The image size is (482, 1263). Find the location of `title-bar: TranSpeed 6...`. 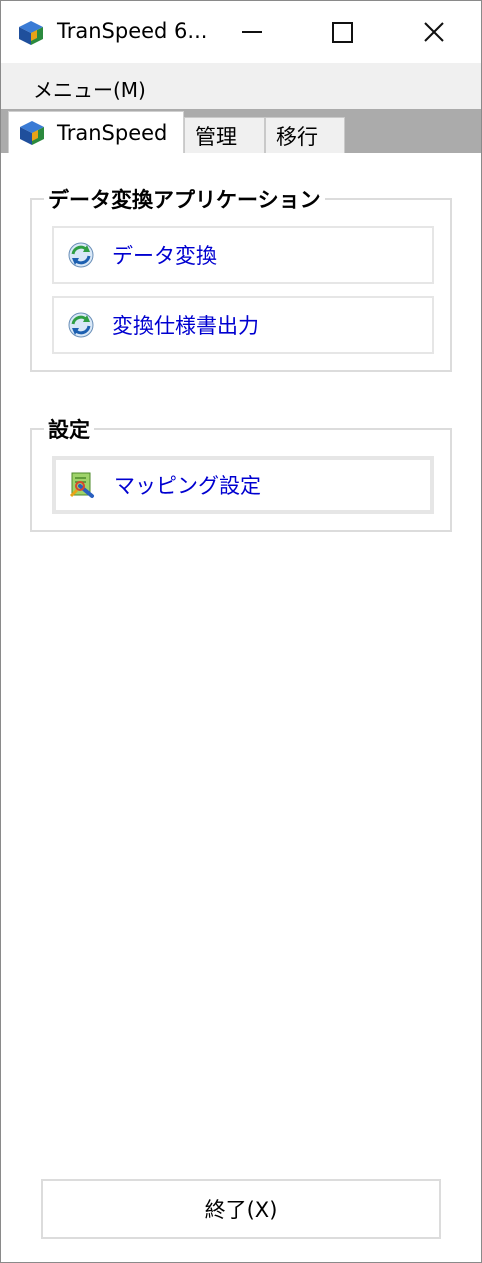

title-bar: TranSpeed 6... is located at coordinates (241, 32).